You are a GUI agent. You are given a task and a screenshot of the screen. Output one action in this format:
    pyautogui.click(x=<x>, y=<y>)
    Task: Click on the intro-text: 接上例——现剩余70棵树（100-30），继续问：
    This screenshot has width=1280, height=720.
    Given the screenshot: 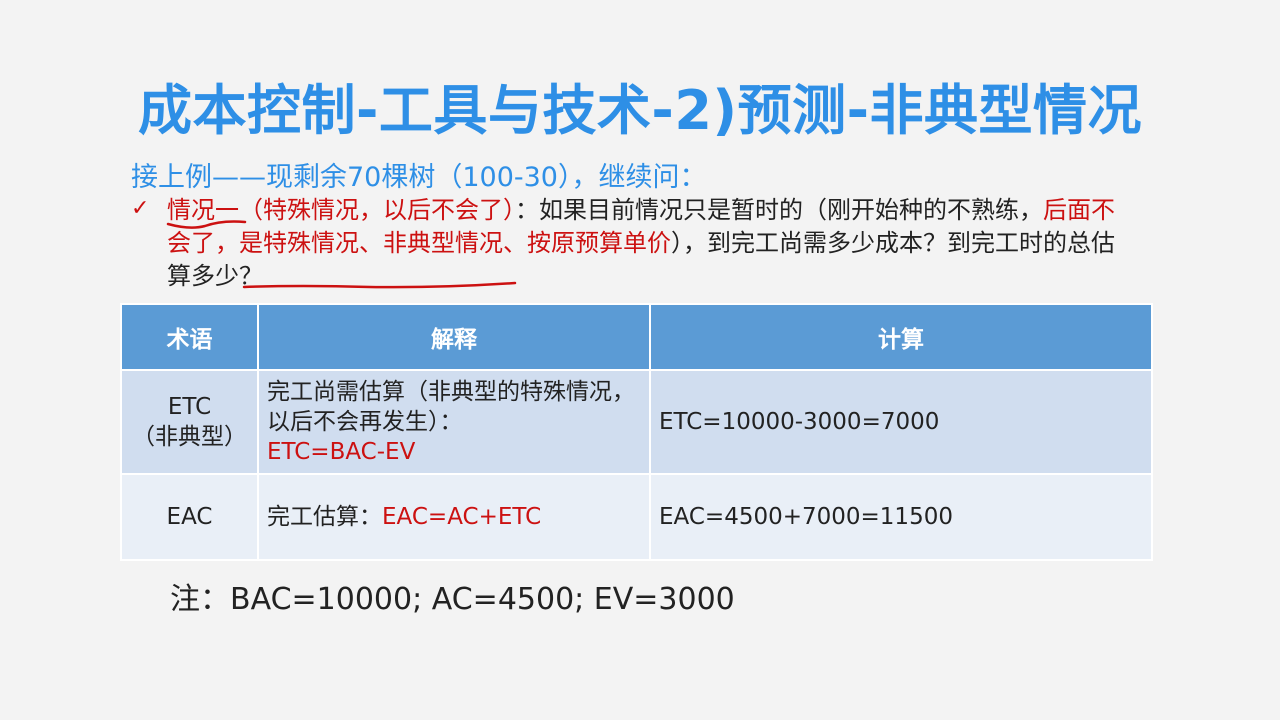 What is the action you would take?
    pyautogui.click(x=419, y=177)
    